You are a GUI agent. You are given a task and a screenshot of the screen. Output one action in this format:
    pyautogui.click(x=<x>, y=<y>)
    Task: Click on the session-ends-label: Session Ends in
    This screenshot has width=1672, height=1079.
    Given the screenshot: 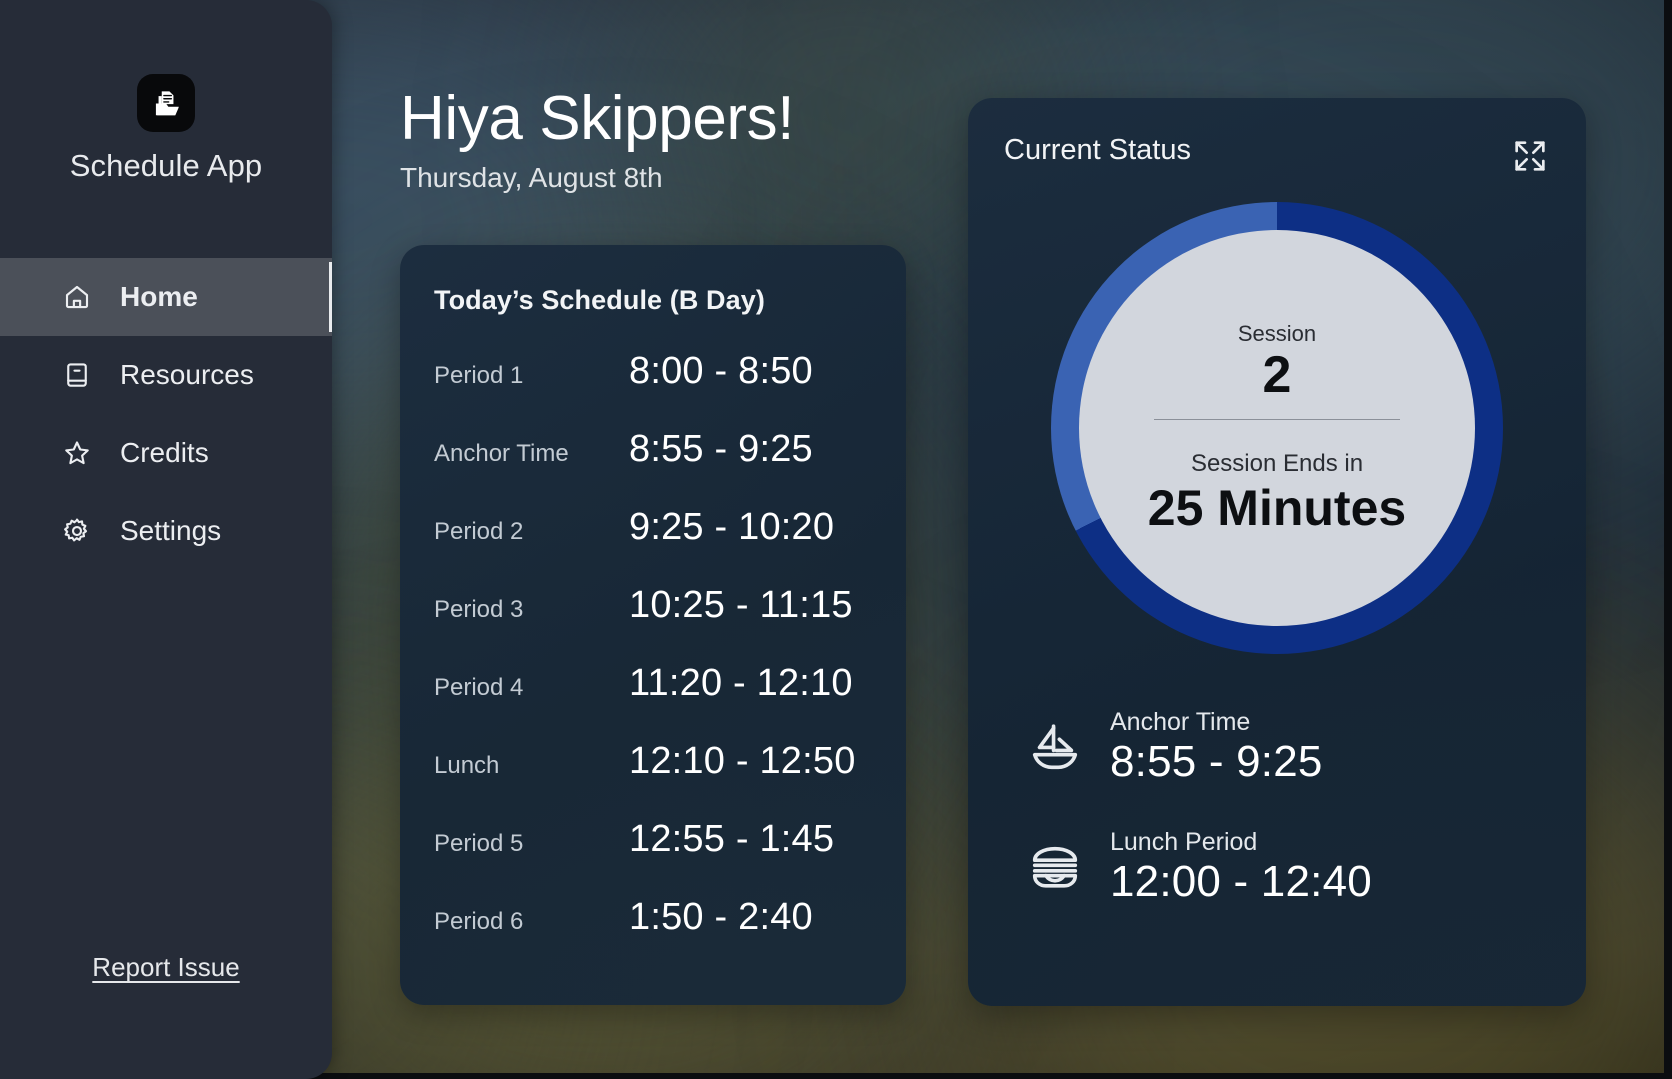 What is the action you would take?
    pyautogui.click(x=1277, y=464)
    